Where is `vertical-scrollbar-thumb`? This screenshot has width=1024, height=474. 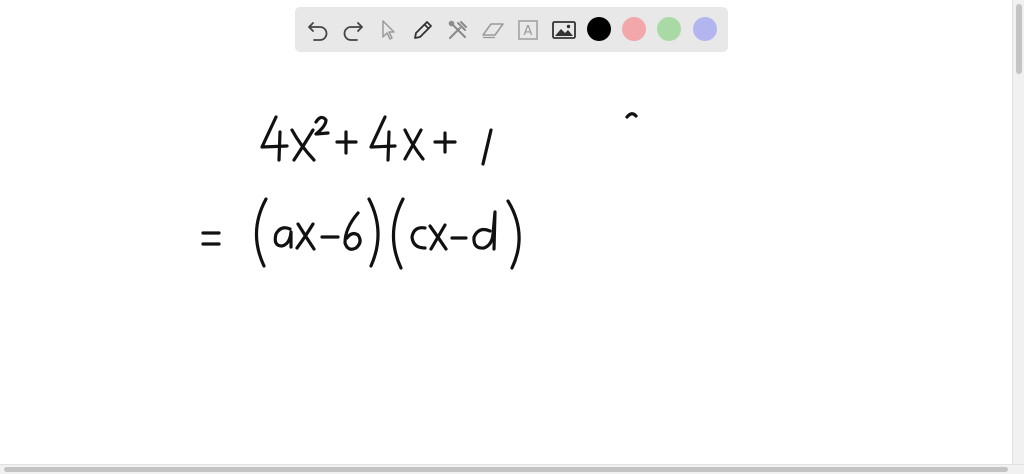 vertical-scrollbar-thumb is located at coordinates (1019, 39).